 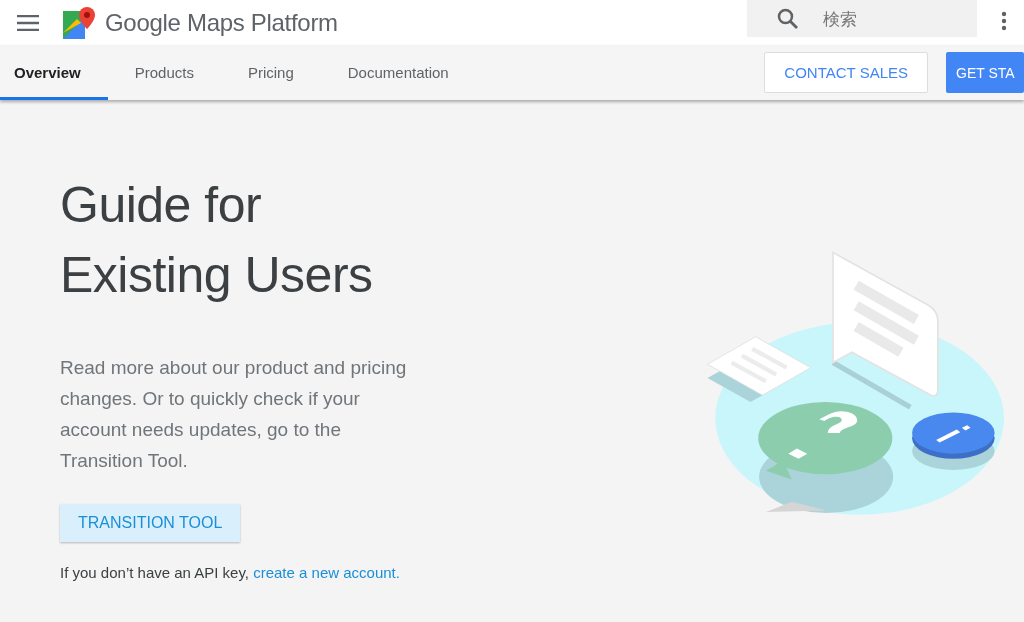 What do you see at coordinates (398, 72) in the screenshot?
I see `nav-tab: Documentation` at bounding box center [398, 72].